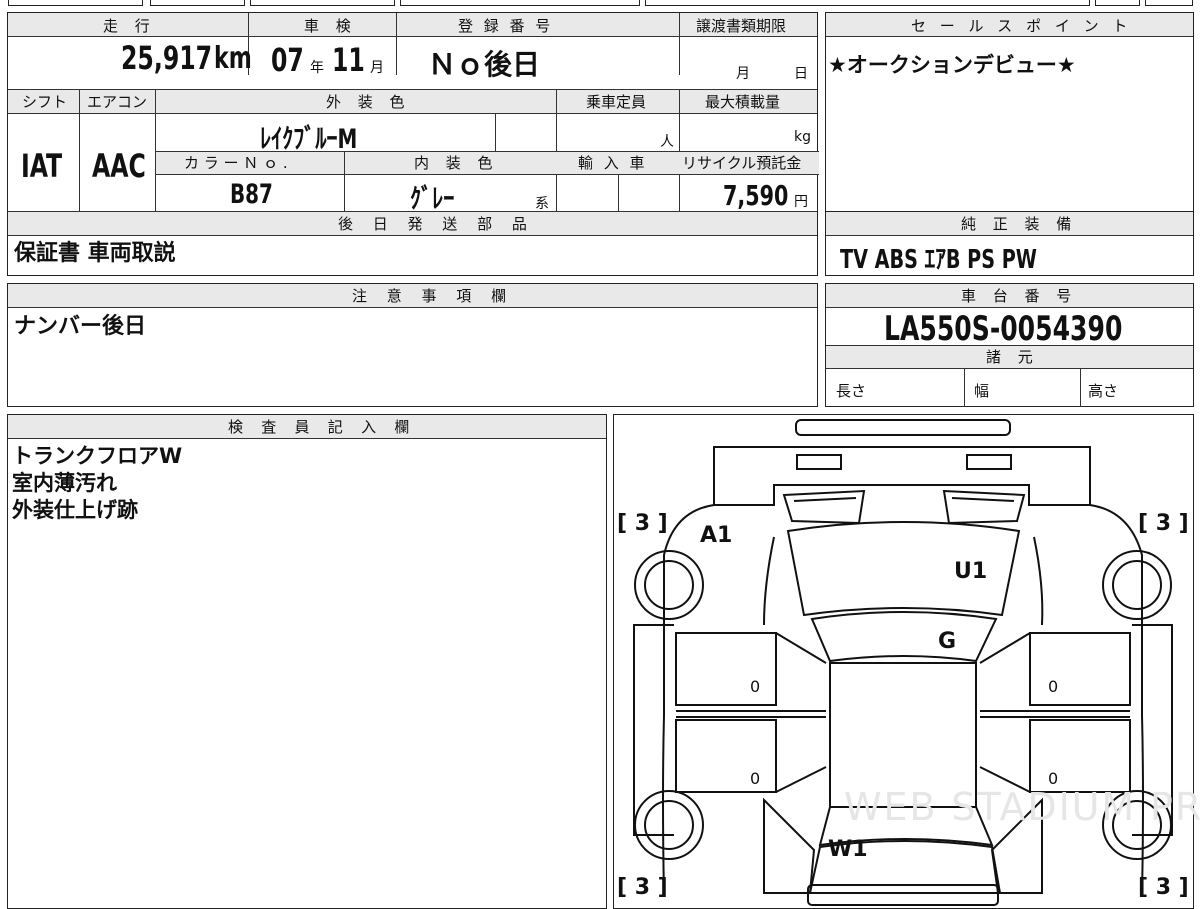  What do you see at coordinates (755, 686) in the screenshot?
I see `zero-mark-left-front: 0` at bounding box center [755, 686].